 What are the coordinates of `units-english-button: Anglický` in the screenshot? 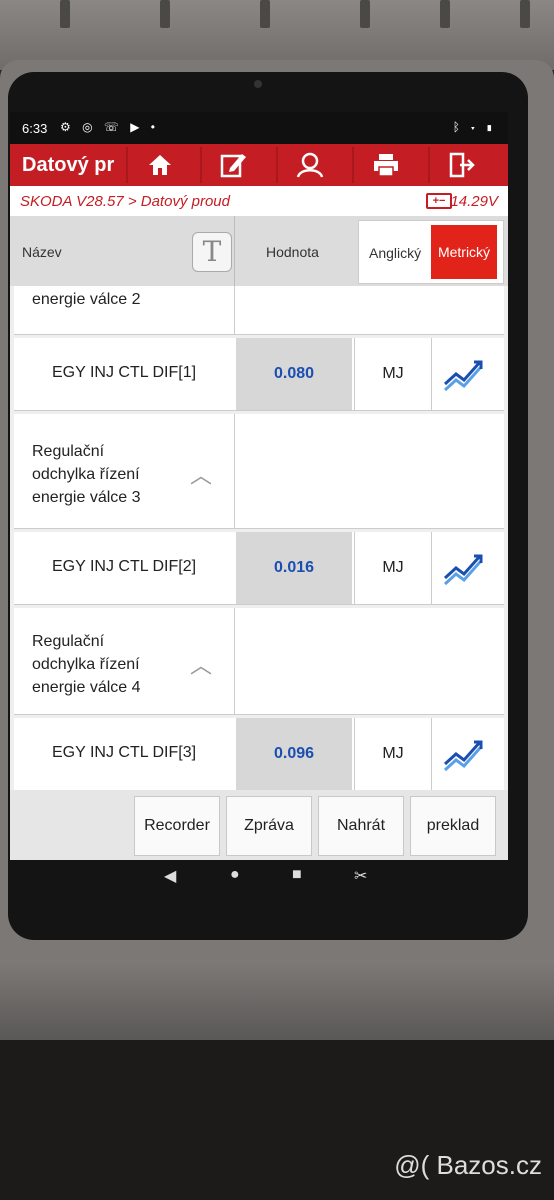 It's located at (395, 253).